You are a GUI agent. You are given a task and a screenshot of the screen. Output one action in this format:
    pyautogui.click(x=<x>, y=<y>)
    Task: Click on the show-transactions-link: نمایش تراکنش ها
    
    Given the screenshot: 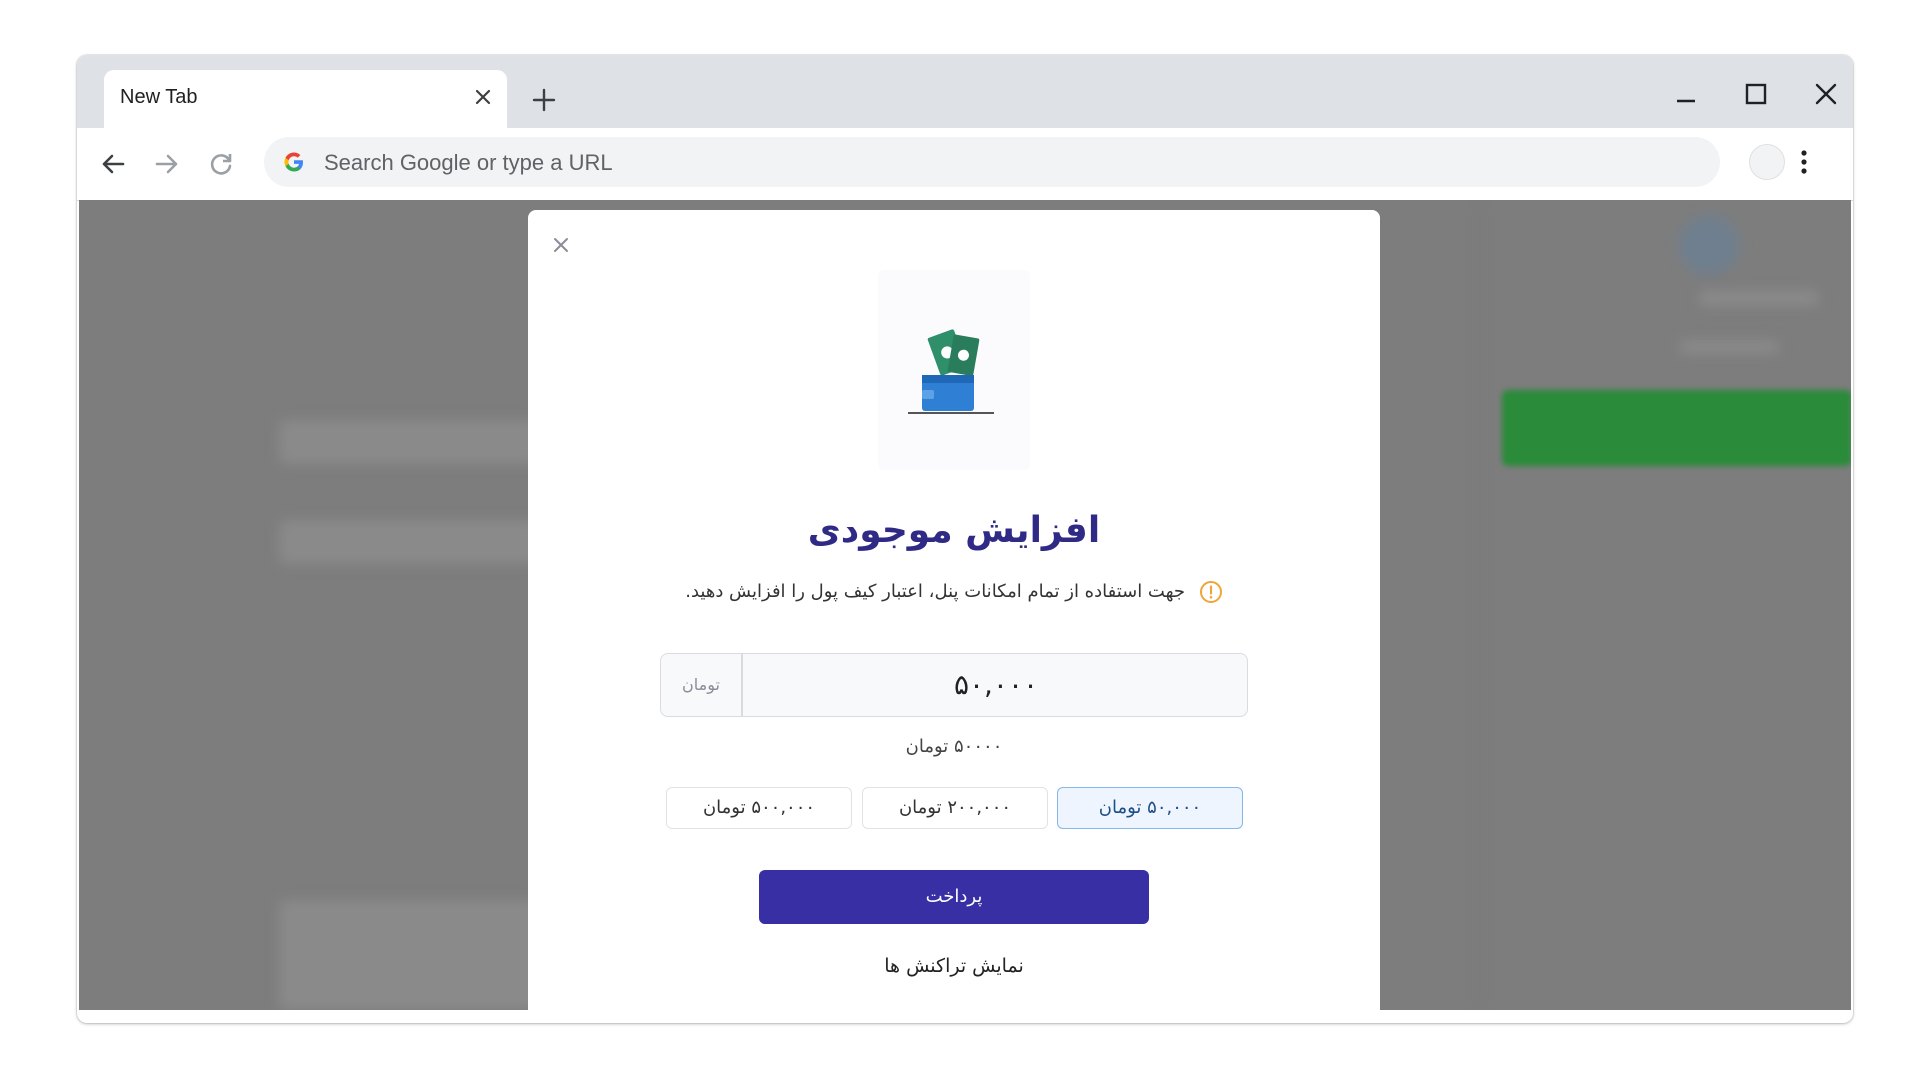 What is the action you would take?
    pyautogui.click(x=954, y=966)
    